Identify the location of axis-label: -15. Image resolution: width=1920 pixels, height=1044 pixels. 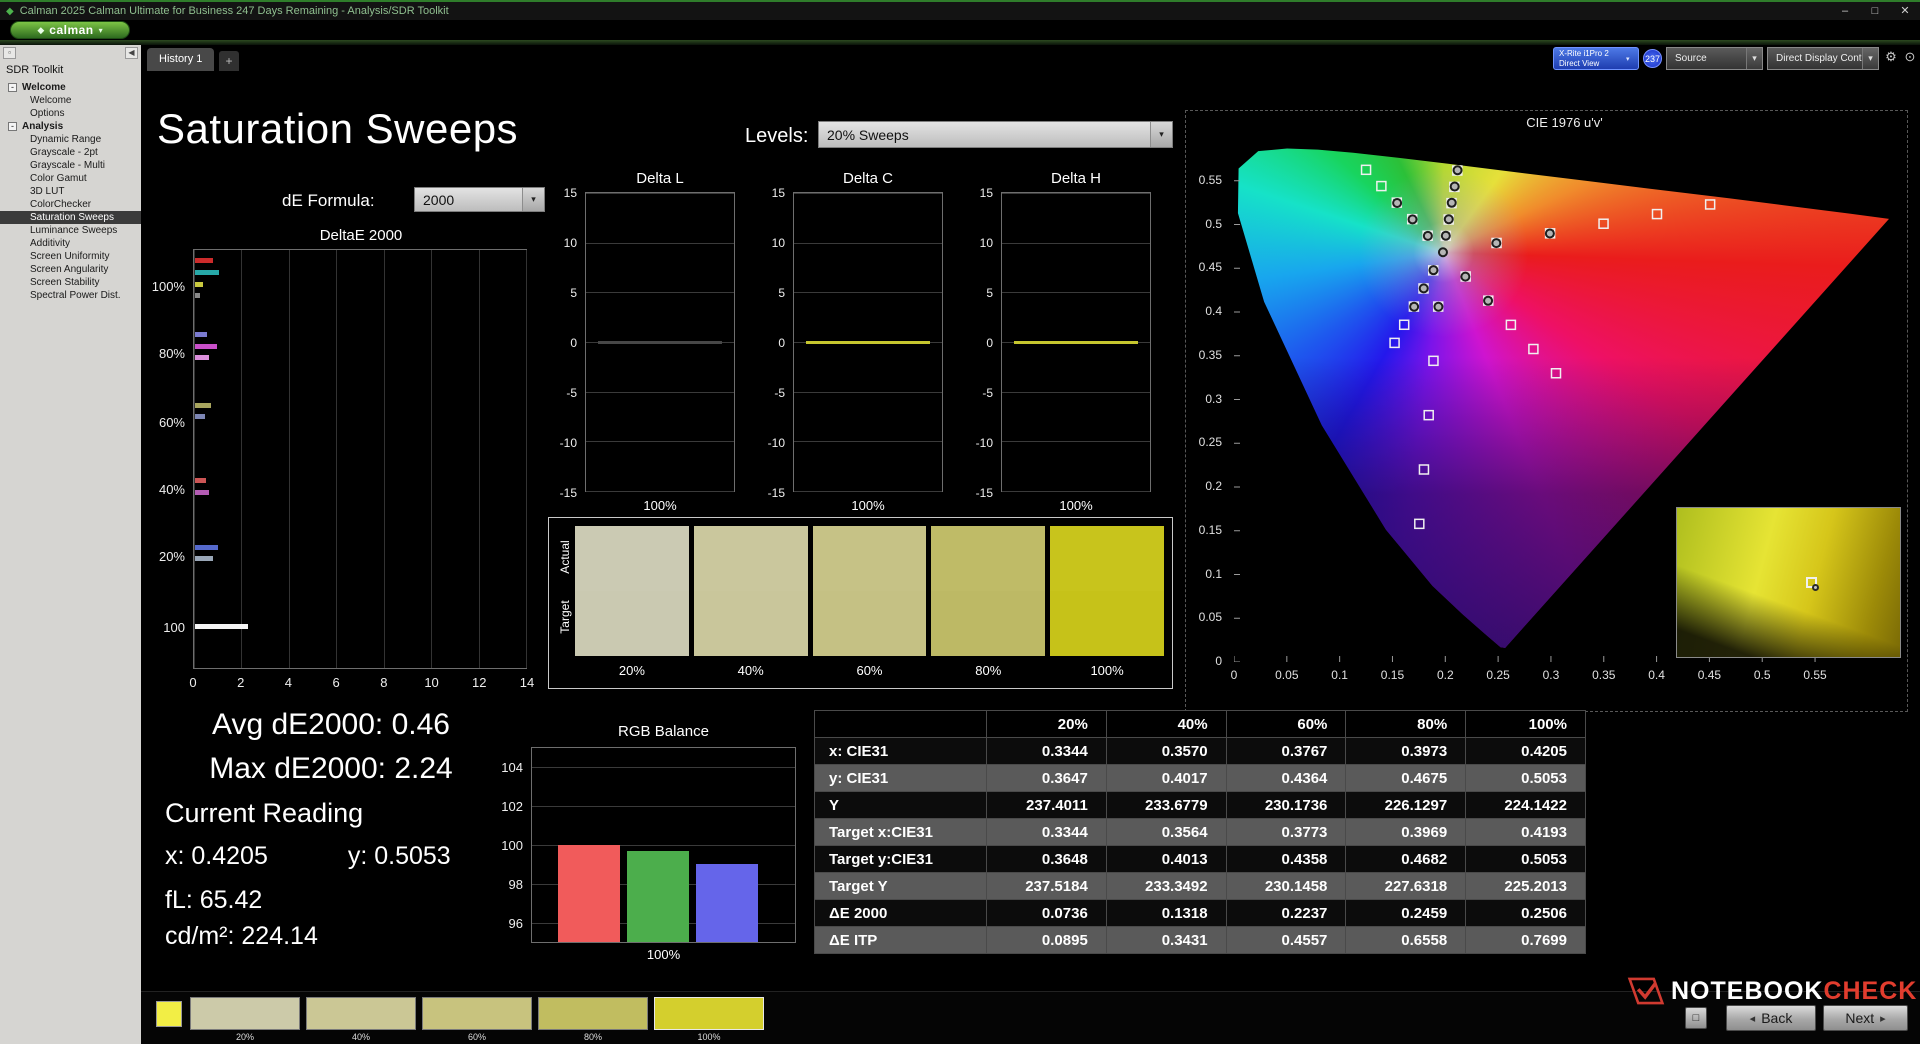
(568, 493).